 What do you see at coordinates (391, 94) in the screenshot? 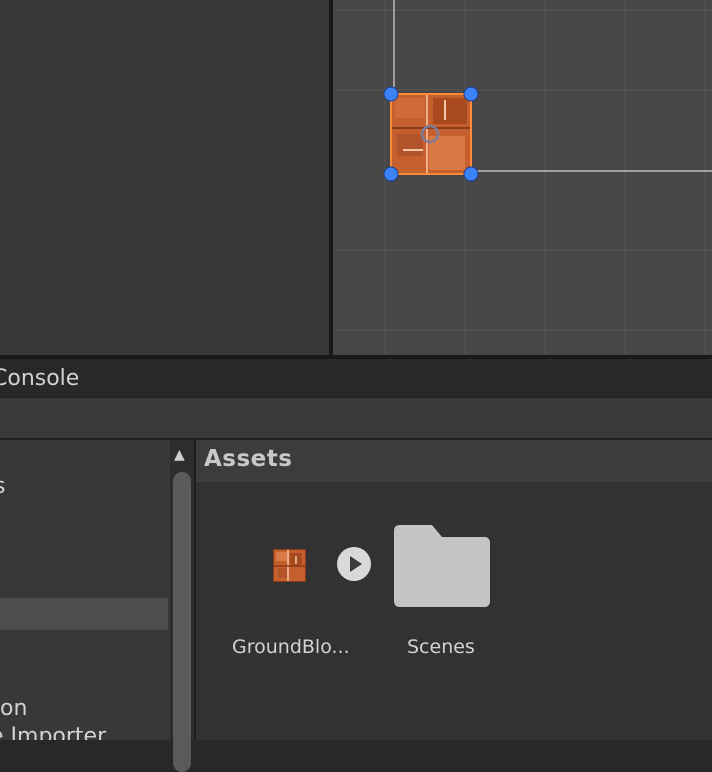
I see `resize-handle-top-left` at bounding box center [391, 94].